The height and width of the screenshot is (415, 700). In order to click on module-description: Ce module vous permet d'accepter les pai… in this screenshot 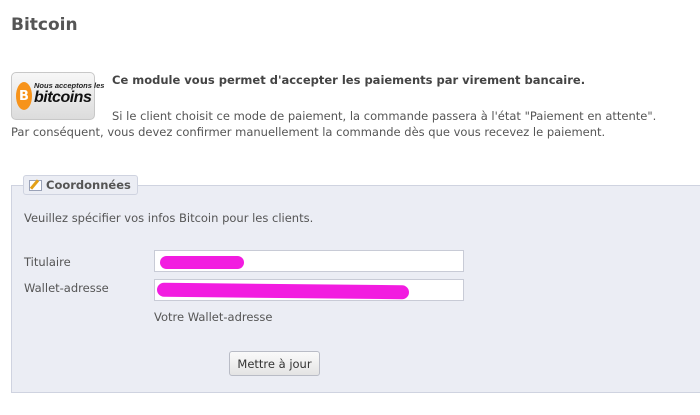, I will do `click(349, 80)`.